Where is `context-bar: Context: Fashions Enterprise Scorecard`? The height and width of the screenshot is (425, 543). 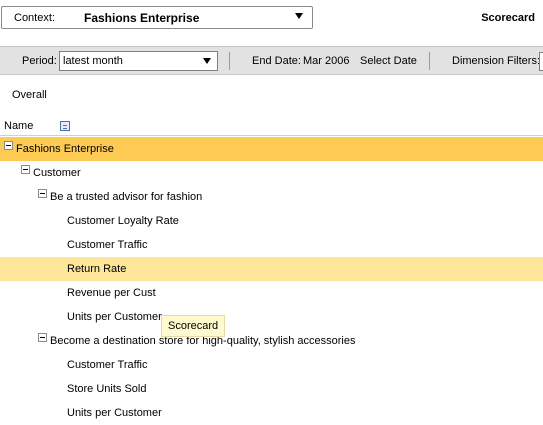 context-bar: Context: Fashions Enterprise Scorecard is located at coordinates (271, 20).